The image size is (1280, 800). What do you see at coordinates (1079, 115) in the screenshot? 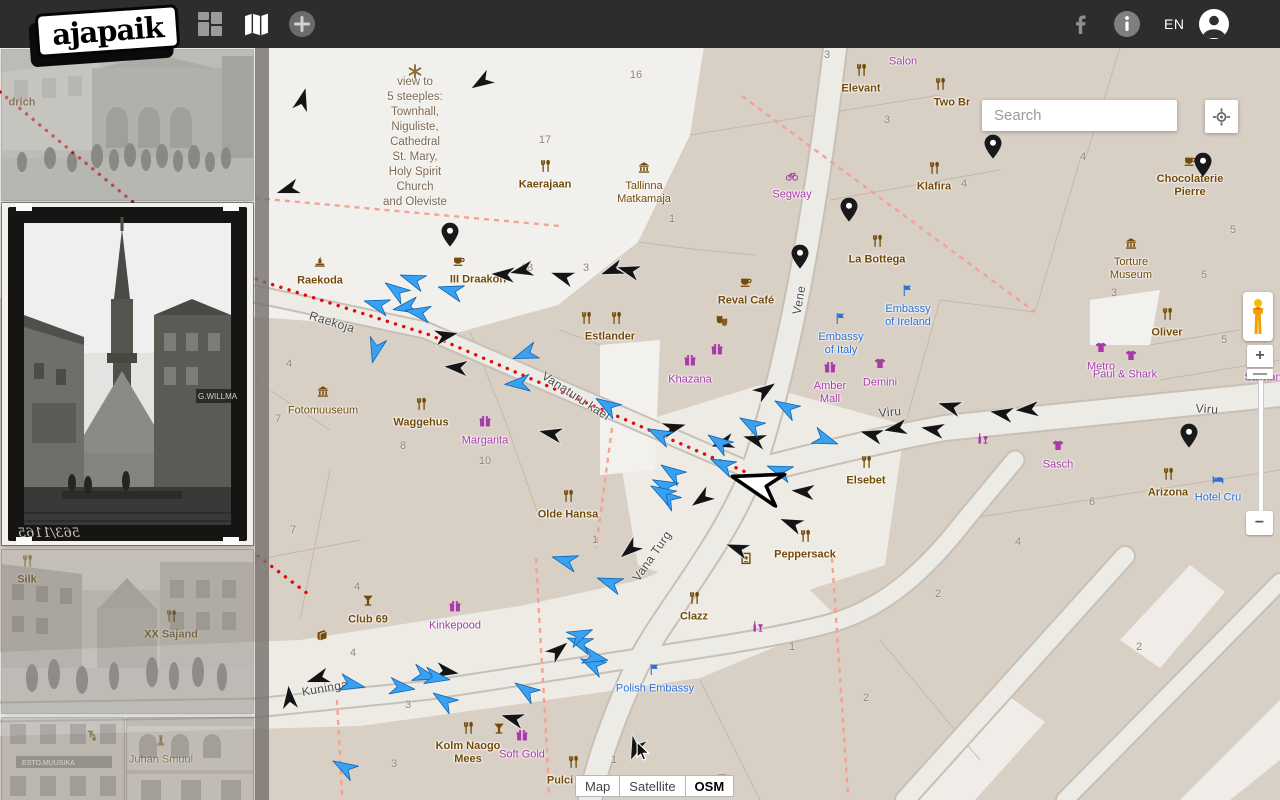
I see `search-input` at bounding box center [1079, 115].